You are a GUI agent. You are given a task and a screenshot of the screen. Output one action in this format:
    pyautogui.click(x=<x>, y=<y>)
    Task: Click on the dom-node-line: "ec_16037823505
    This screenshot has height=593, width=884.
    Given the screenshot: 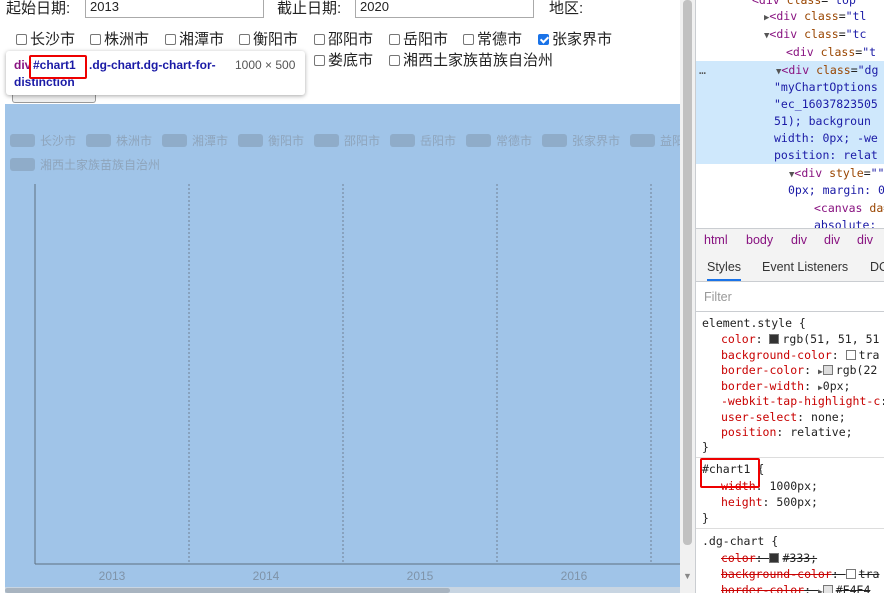 What is the action you would take?
    pyautogui.click(x=826, y=104)
    